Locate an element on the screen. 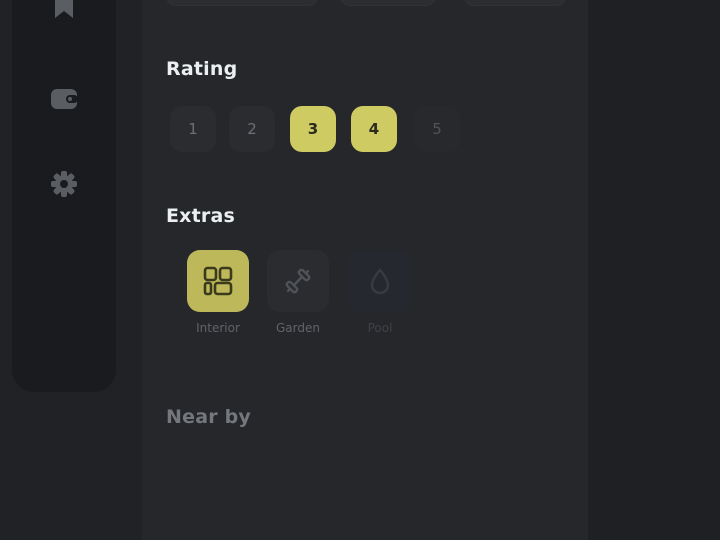  rating-title: Rating is located at coordinates (202, 69).